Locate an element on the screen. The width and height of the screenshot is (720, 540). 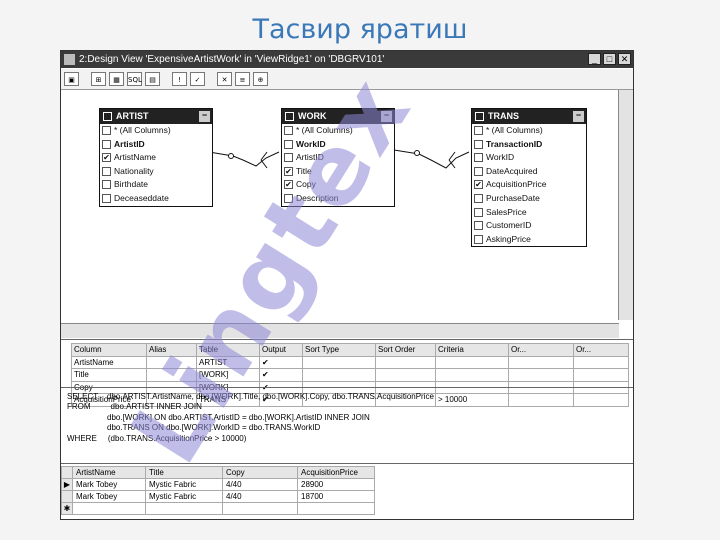
table-column: PurchaseDate is located at coordinates (529, 199).